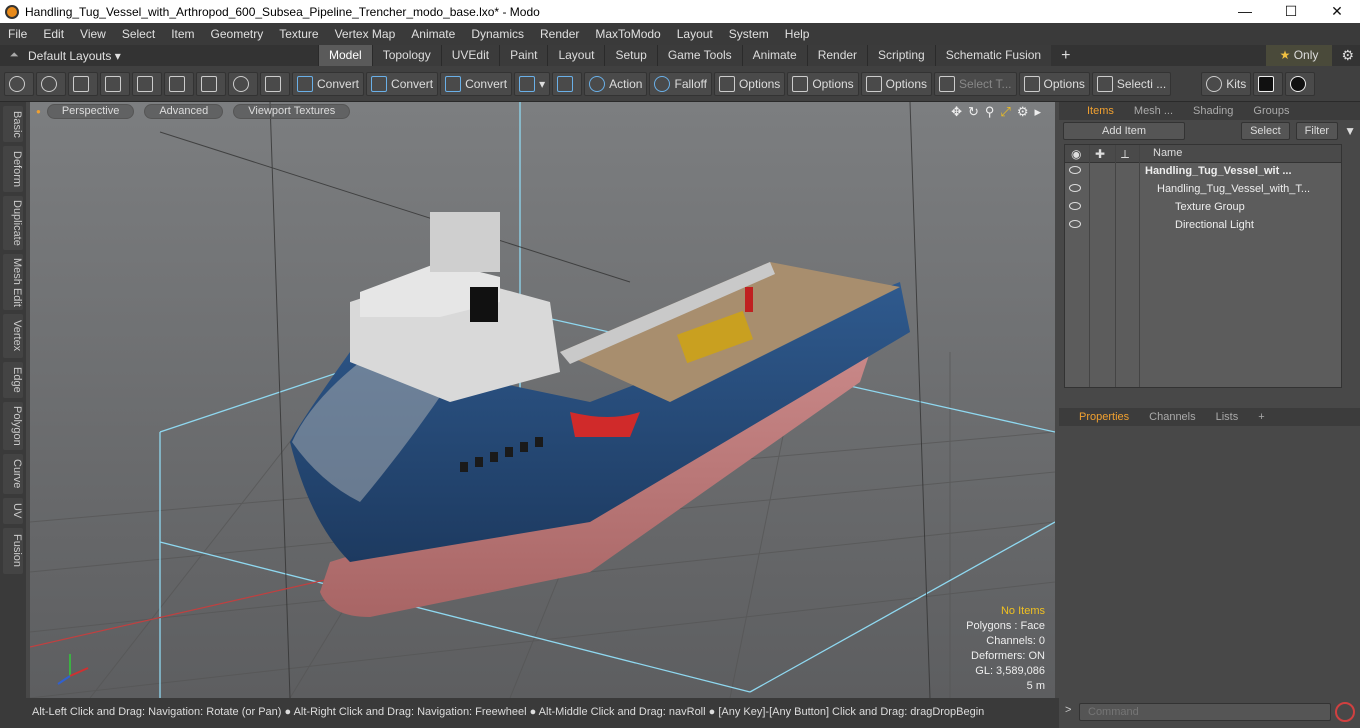  Describe the element at coordinates (680, 83) in the screenshot. I see `falloff-button: Falloff` at that location.